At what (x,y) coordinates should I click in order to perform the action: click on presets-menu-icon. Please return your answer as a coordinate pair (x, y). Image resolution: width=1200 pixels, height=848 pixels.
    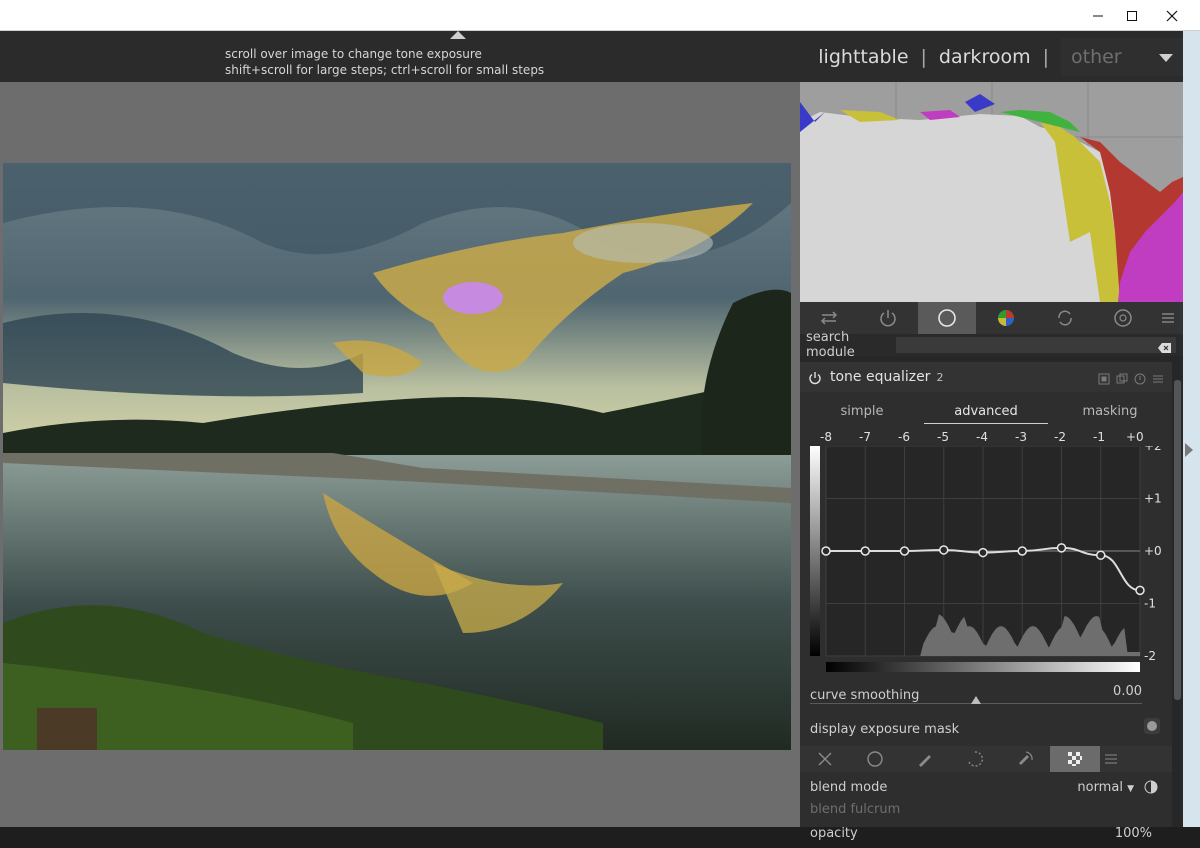
    Looking at the image, I should click on (1158, 376).